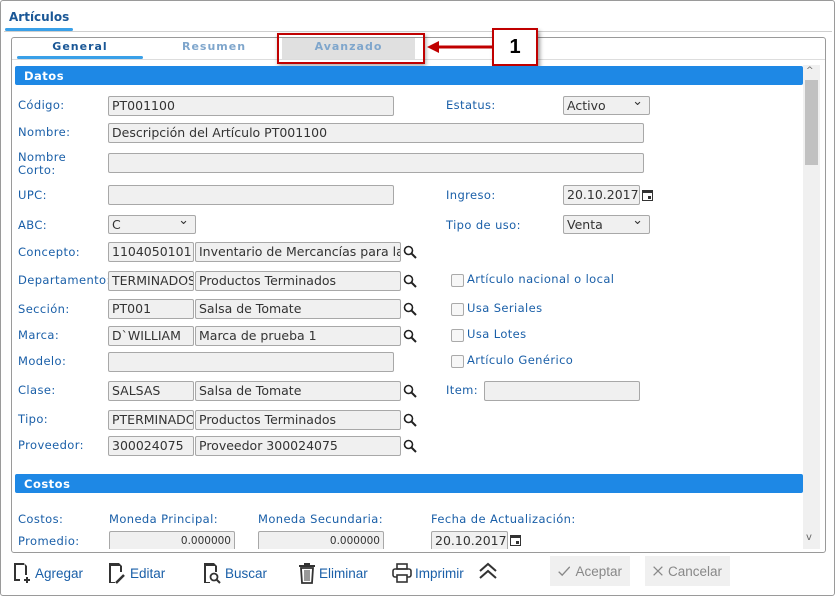  I want to click on editar-button: Editar, so click(136, 573).